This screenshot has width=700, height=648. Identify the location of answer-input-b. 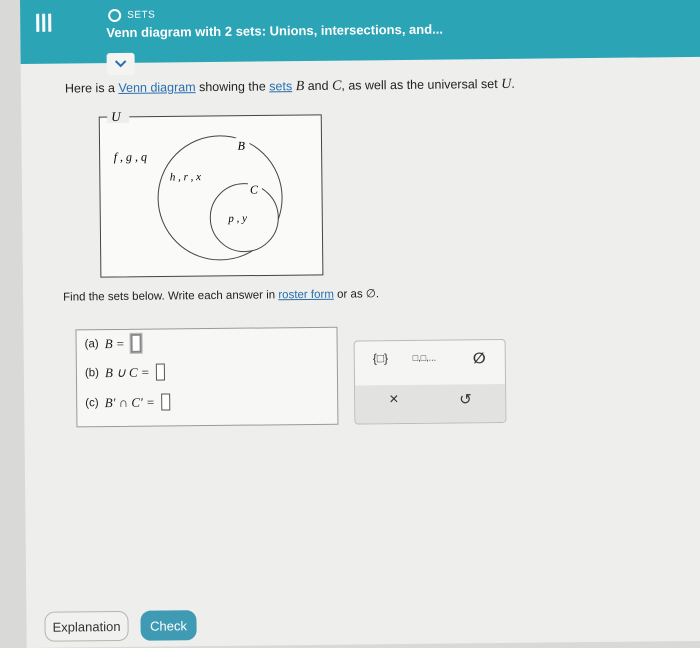
(160, 372).